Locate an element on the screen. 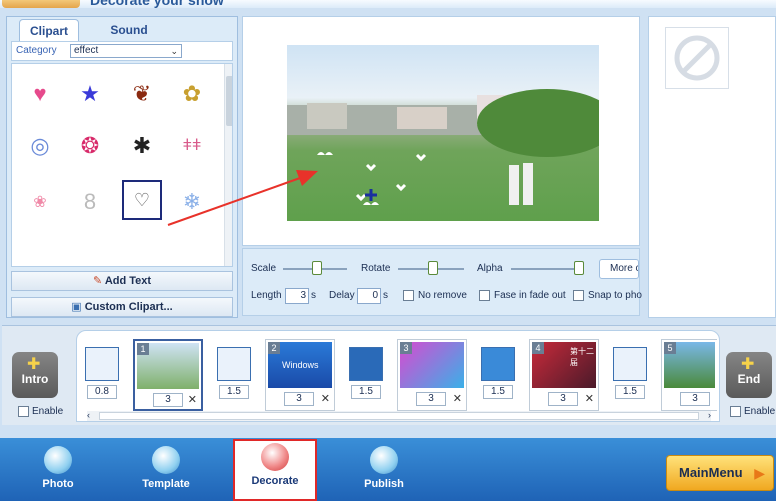 The image size is (776, 501). butterfly-clip-icon: ❦ is located at coordinates (142, 94).